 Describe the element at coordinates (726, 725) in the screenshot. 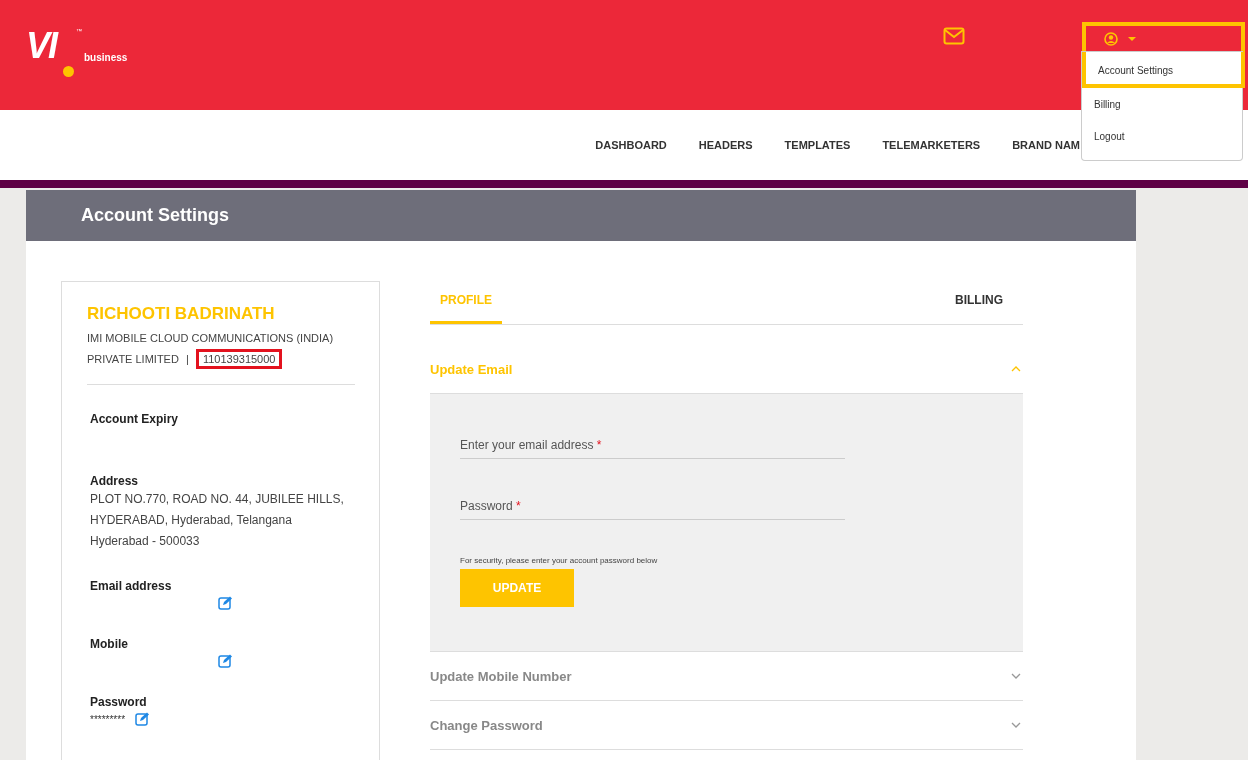

I see `accordion-header: Change Password` at that location.